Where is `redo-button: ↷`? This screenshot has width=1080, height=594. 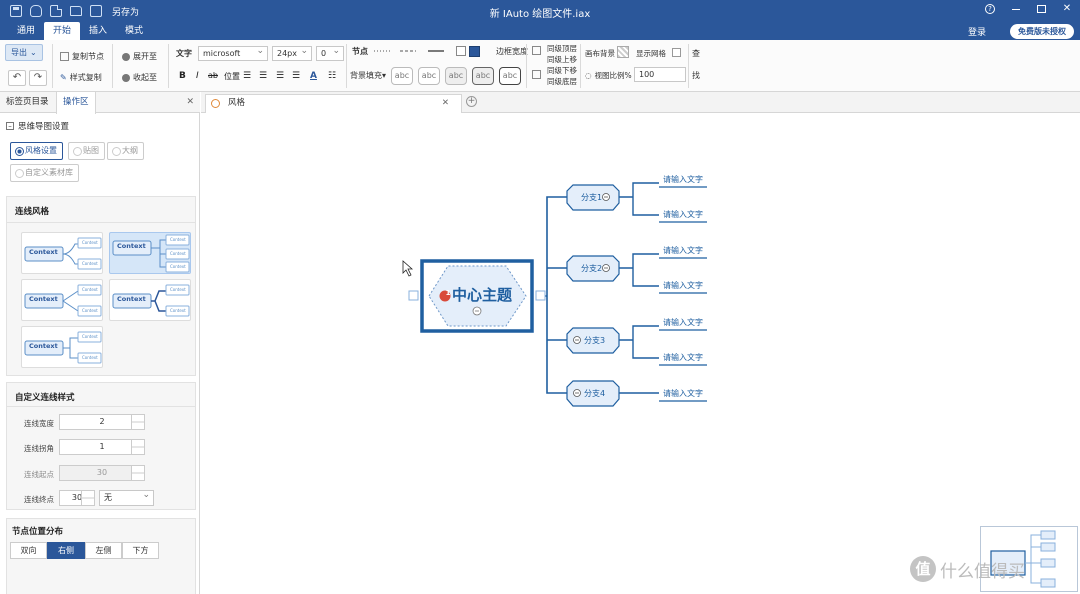 redo-button: ↷ is located at coordinates (38, 78).